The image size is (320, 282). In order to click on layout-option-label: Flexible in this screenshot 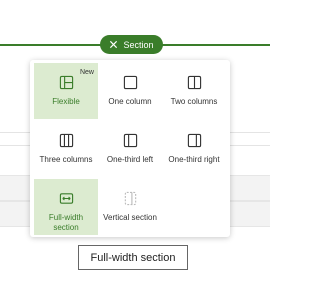, I will do `click(66, 101)`.